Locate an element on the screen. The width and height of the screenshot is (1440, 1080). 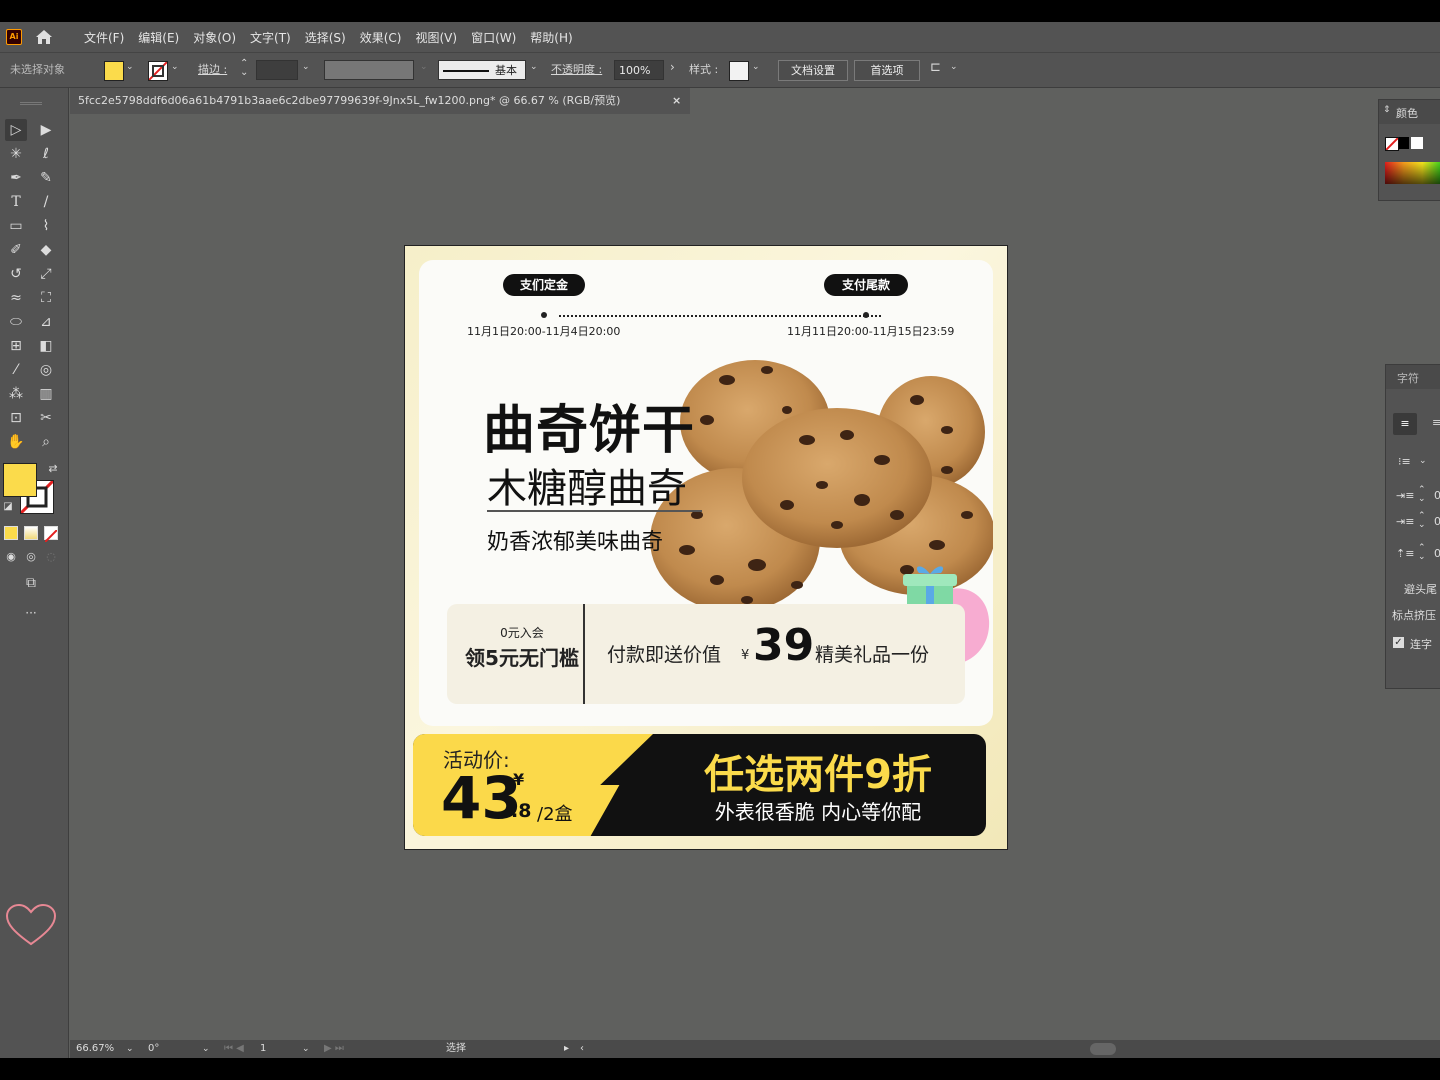
eyedropper-tool-icon: ⁄ is located at coordinates (16, 370).